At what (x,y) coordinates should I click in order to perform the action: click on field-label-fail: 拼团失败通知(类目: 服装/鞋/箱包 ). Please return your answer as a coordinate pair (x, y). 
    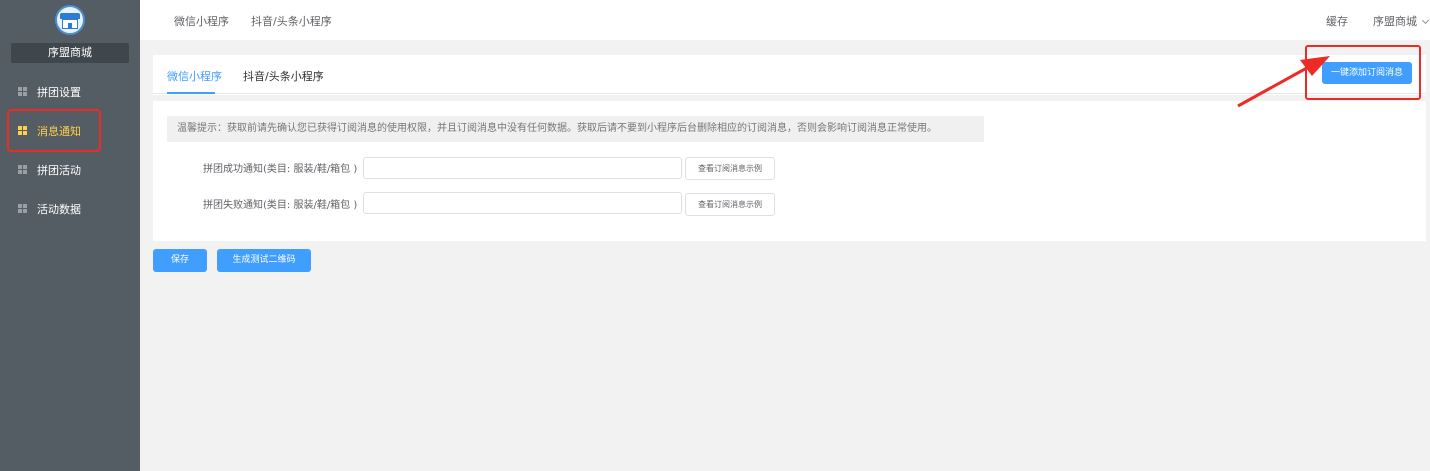
    Looking at the image, I should click on (280, 205).